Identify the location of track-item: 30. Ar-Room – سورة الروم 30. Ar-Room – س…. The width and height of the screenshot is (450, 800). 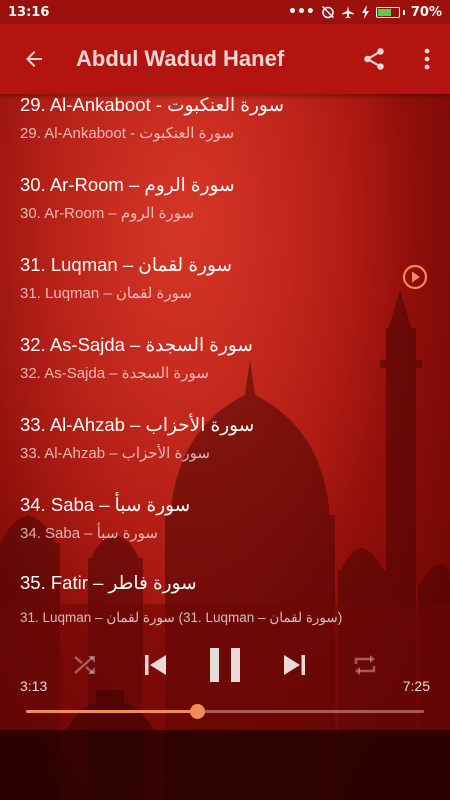
(220, 199).